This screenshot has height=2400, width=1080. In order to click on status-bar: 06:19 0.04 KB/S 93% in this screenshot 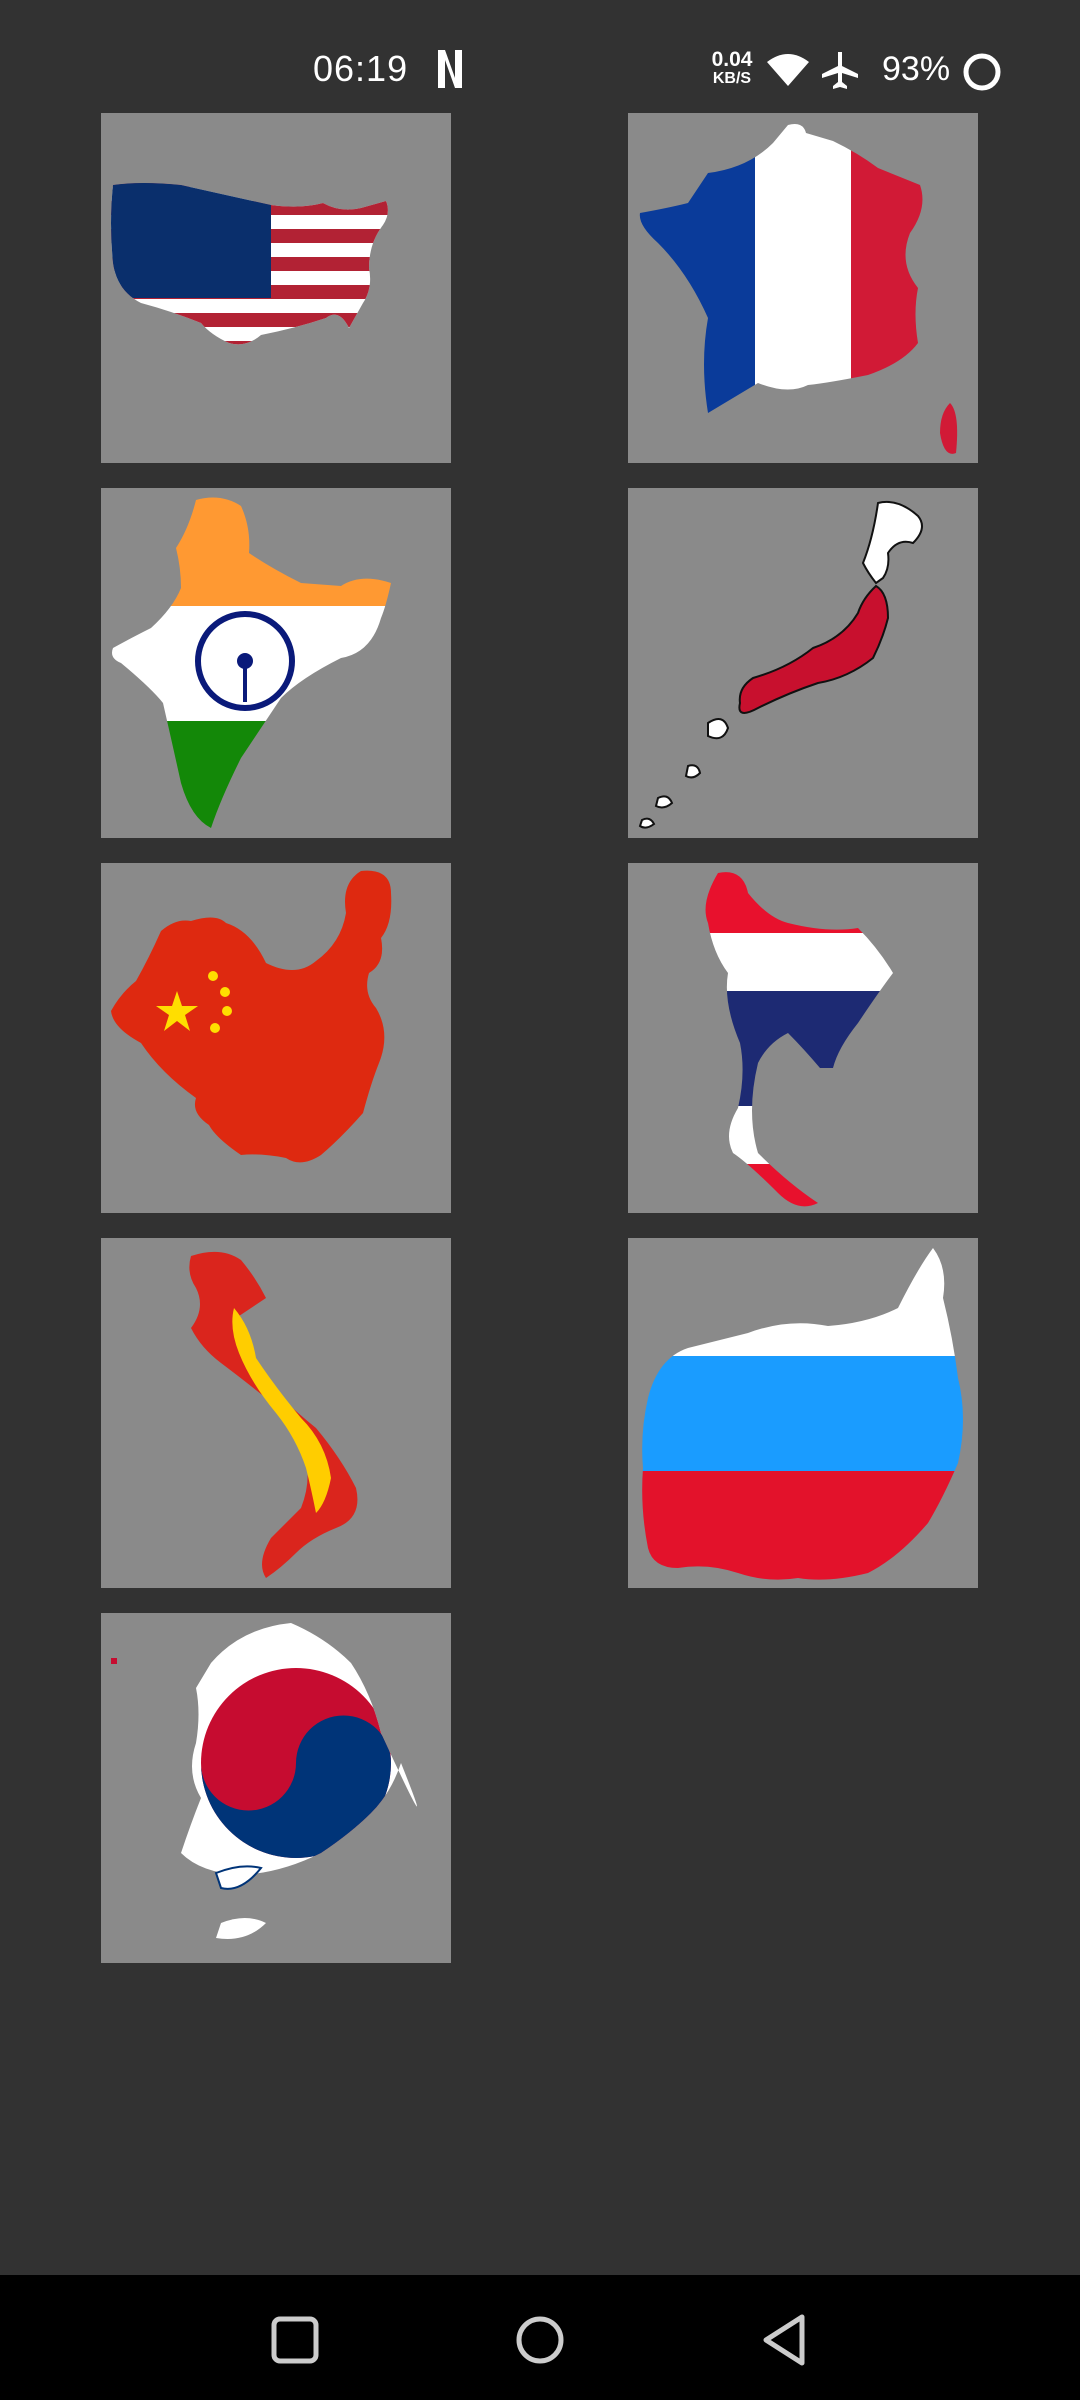, I will do `click(540, 55)`.